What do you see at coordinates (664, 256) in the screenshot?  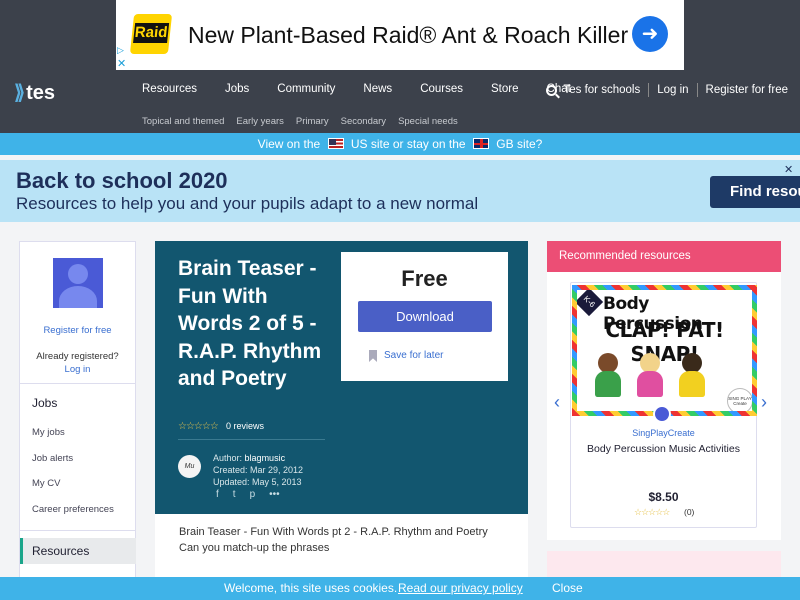 I see `recommended-heading: Recommended resources` at bounding box center [664, 256].